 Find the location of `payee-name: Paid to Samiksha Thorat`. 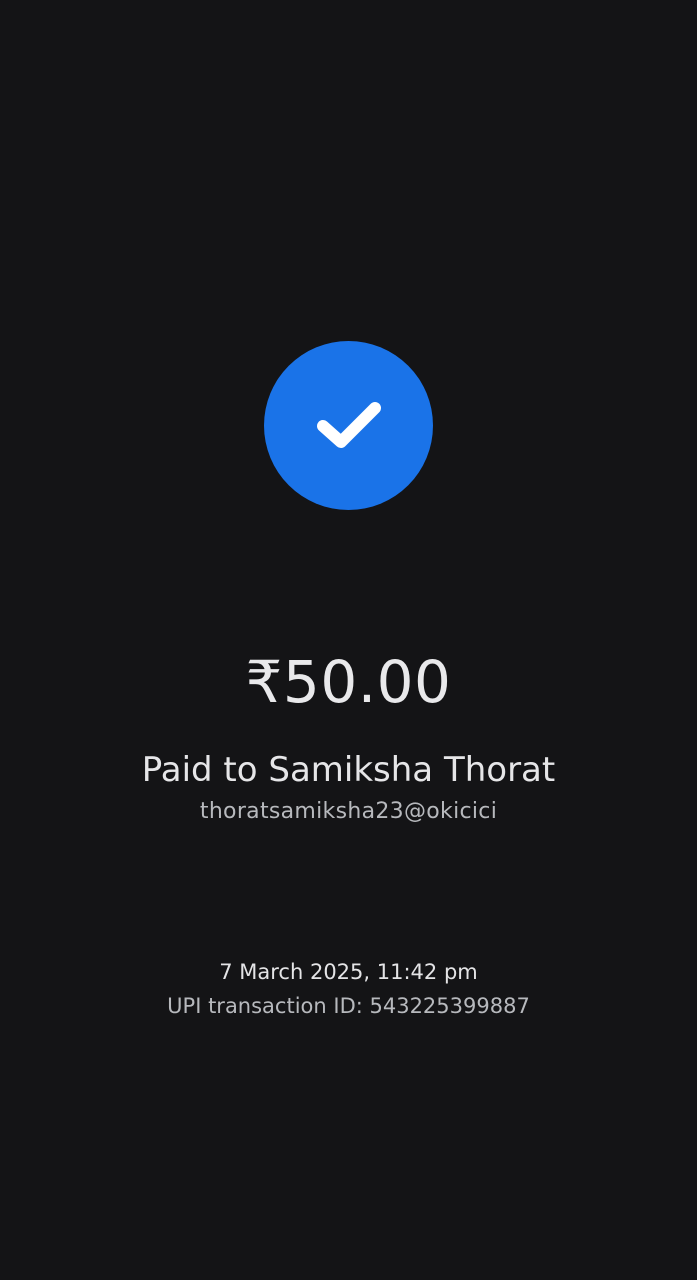

payee-name: Paid to Samiksha Thorat is located at coordinates (348, 770).